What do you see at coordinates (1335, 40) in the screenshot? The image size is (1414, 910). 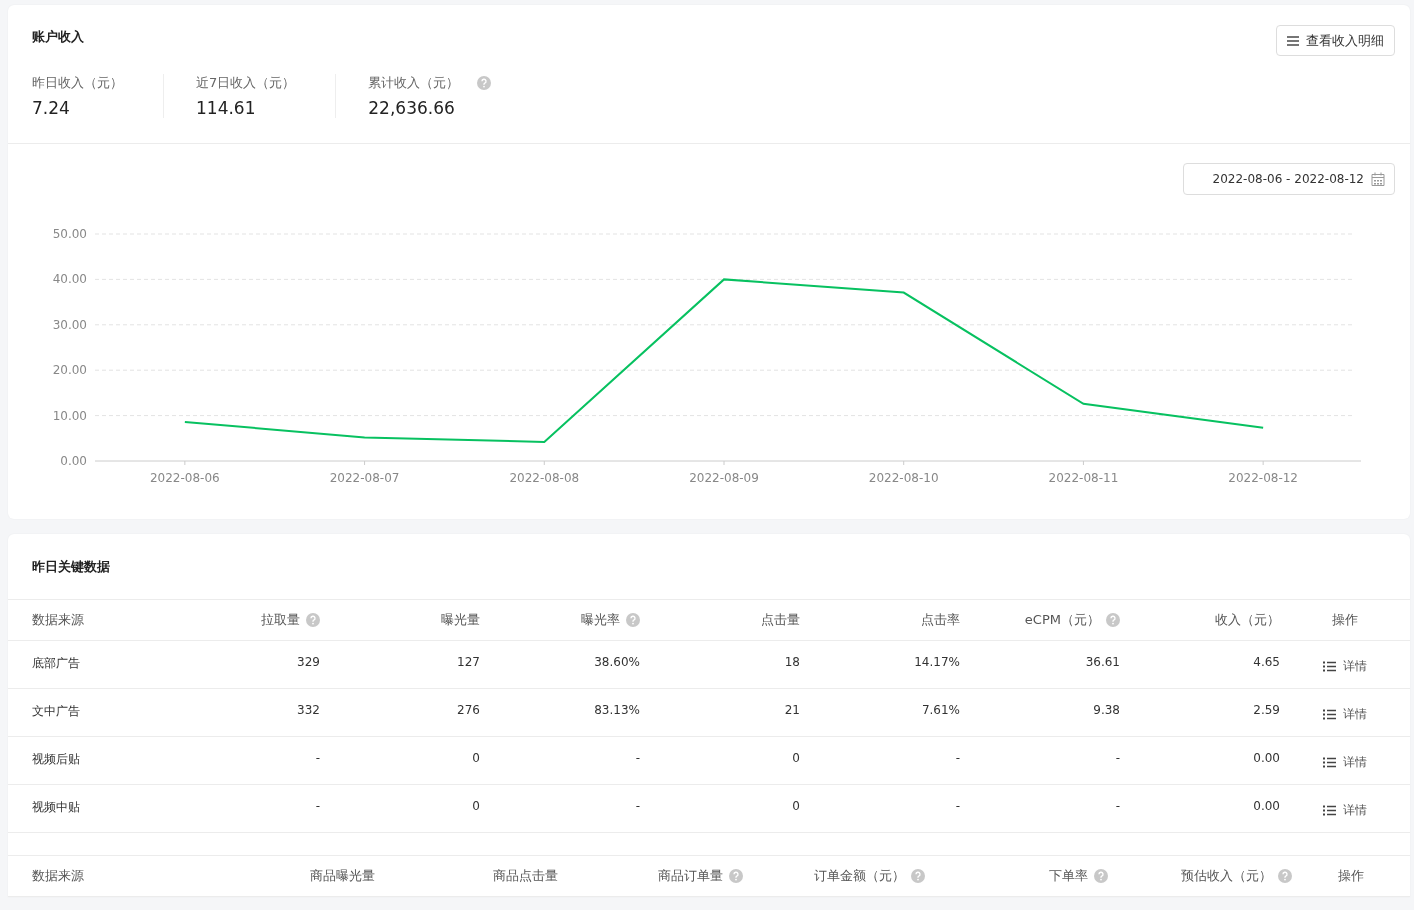 I see `view-details-button: 查看收入明细` at bounding box center [1335, 40].